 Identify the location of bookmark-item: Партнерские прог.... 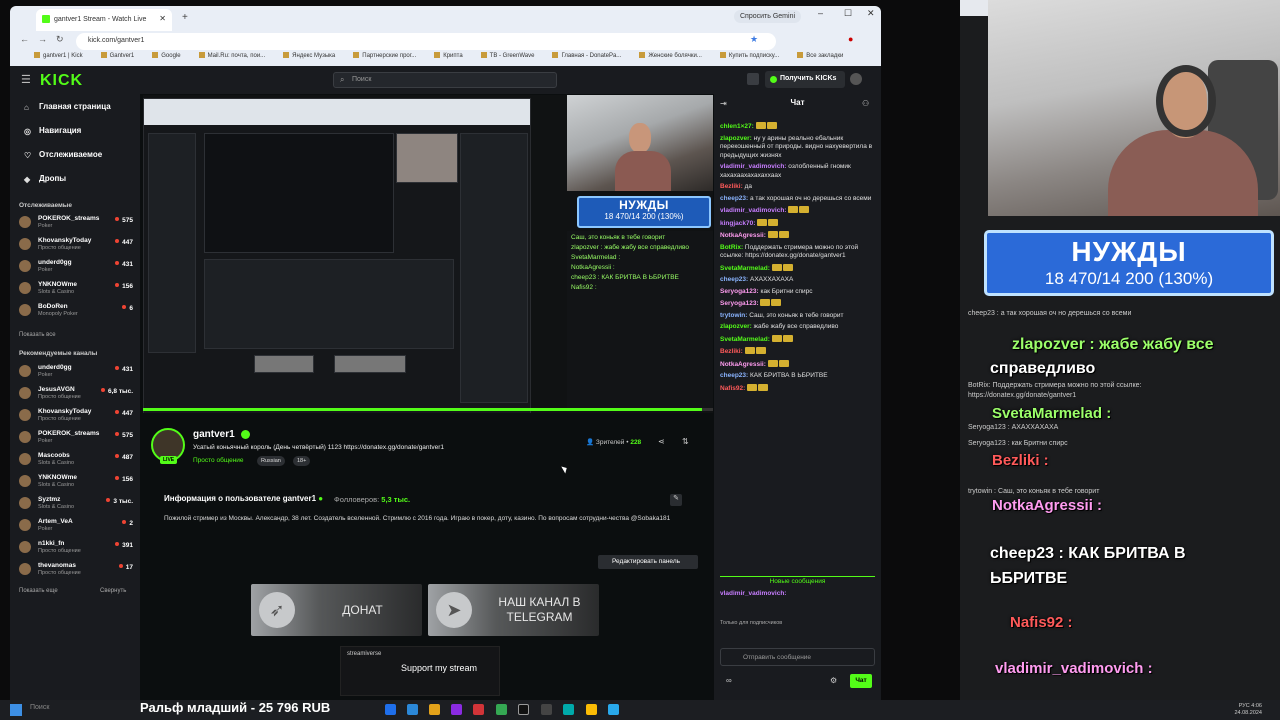
(384, 56).